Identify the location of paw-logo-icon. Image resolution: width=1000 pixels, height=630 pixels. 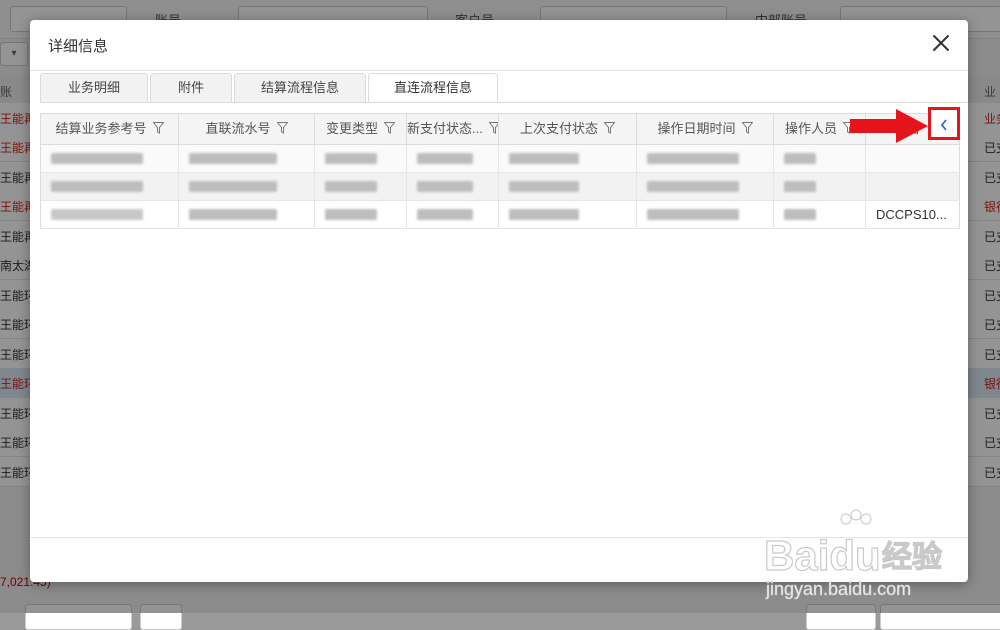
(856, 517).